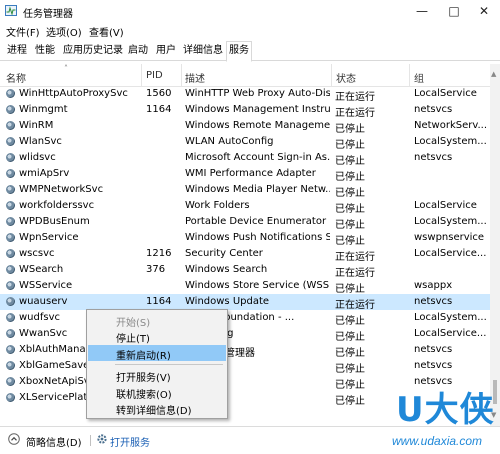 This screenshot has width=500, height=454. Describe the element at coordinates (157, 353) in the screenshot. I see `menu-item-restart: 重新启动(R)` at that location.